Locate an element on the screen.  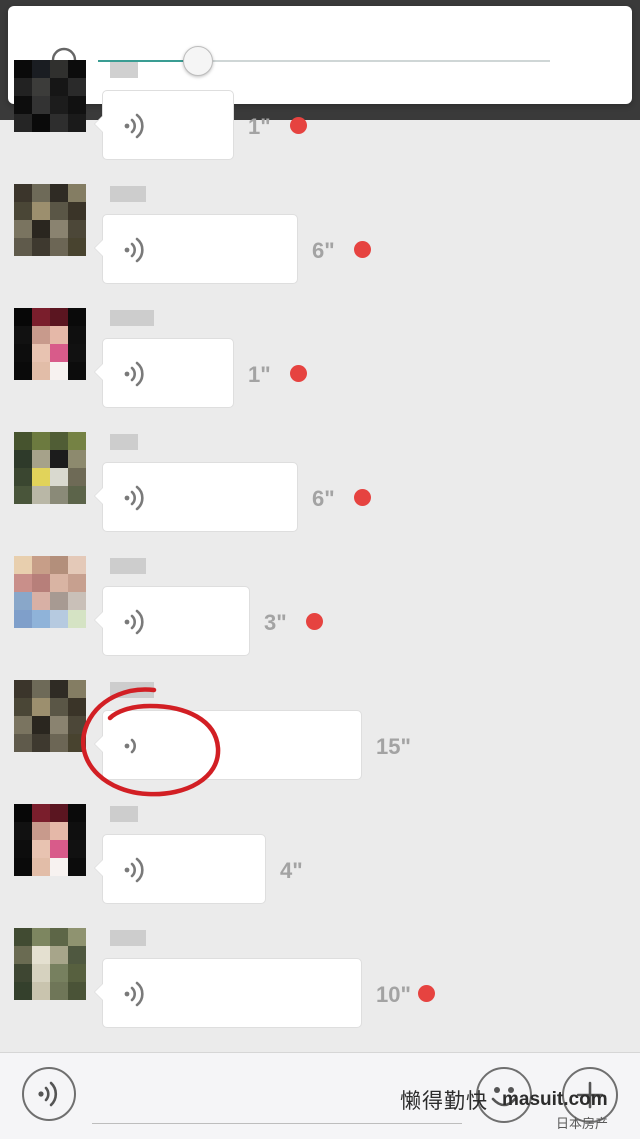
watermark-site: masuit.com is located at coordinates (555, 1099).